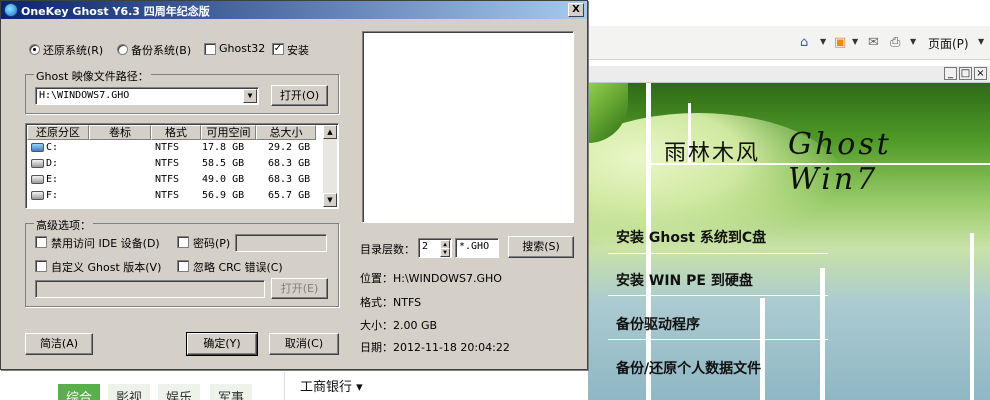 Image resolution: width=990 pixels, height=400 pixels. I want to click on open-ghost-button: 打开(E), so click(299, 288).